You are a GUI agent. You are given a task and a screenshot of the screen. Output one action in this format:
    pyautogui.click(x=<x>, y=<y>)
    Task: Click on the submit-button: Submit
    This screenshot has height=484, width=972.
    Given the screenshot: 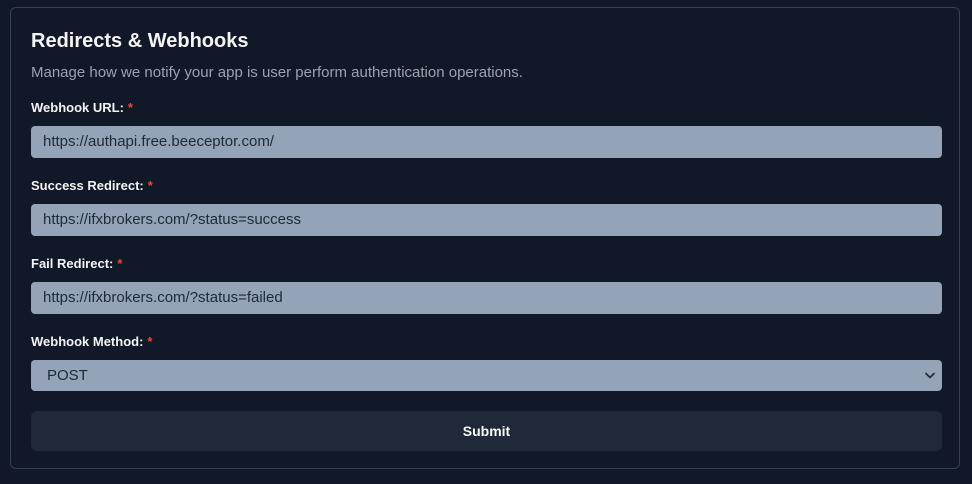 What is the action you would take?
    pyautogui.click(x=486, y=431)
    